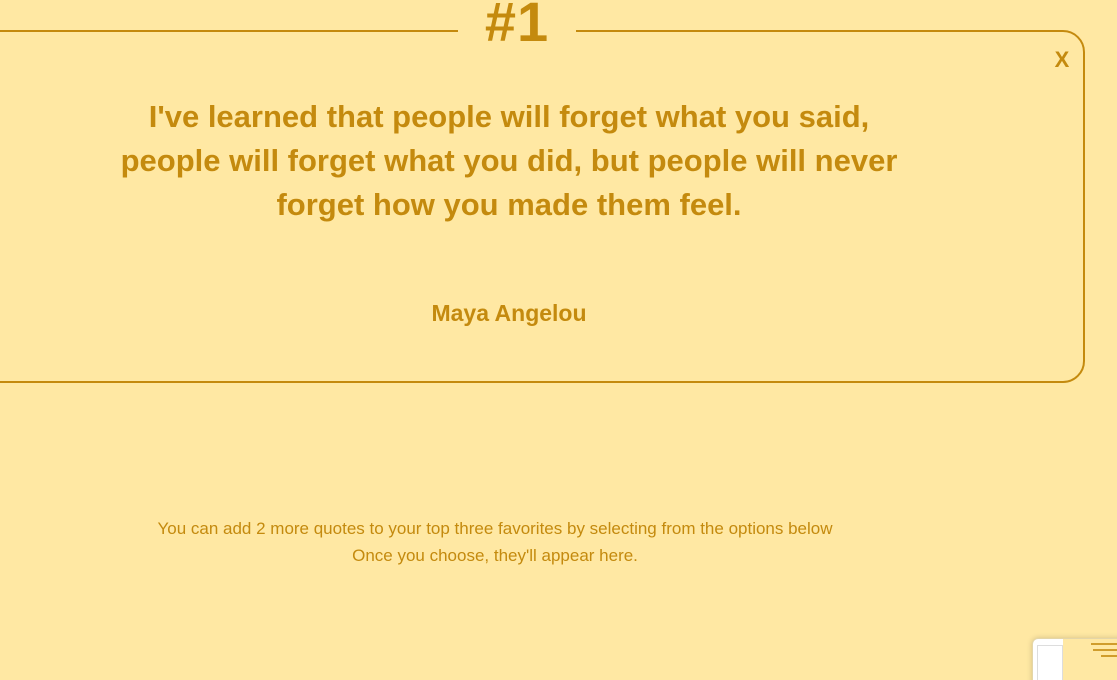 This screenshot has width=1117, height=680. I want to click on favorites-info-line-2: Once you choose, they'll appear here., so click(495, 555).